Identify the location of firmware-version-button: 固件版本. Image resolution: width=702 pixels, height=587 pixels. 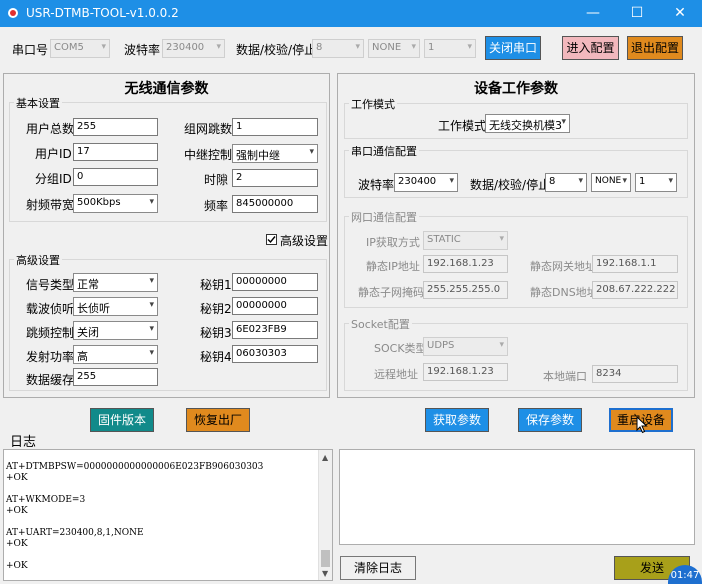
(122, 420).